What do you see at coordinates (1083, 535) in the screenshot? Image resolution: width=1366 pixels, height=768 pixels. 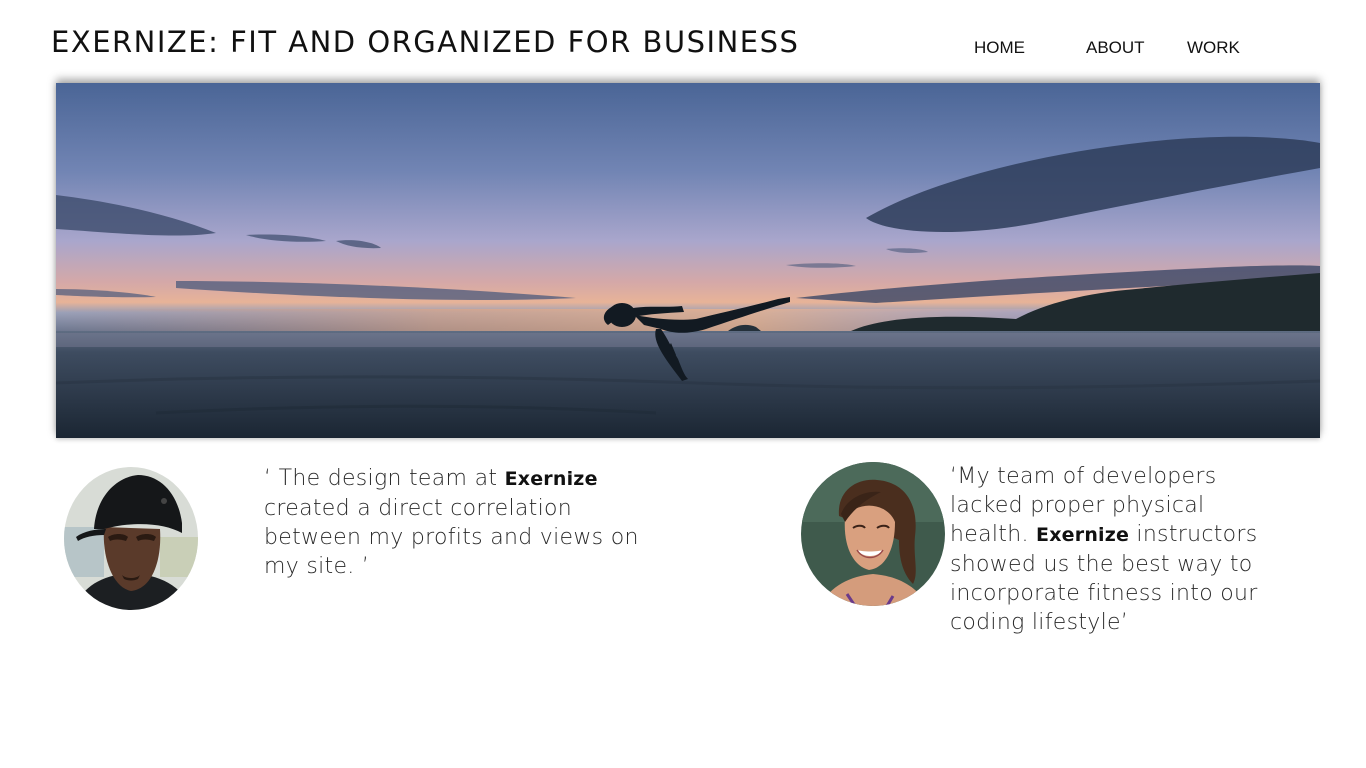 I see `quote-2-brand: Exernize` at bounding box center [1083, 535].